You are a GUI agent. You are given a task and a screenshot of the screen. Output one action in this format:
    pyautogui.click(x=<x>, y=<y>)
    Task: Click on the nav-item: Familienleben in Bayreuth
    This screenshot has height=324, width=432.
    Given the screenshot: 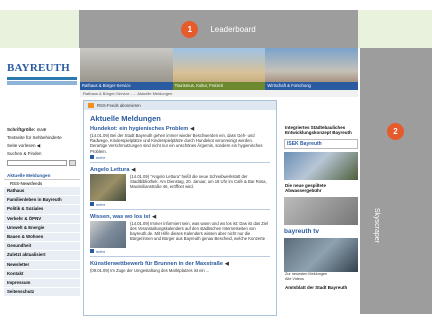 What is the action you would take?
    pyautogui.click(x=42, y=201)
    